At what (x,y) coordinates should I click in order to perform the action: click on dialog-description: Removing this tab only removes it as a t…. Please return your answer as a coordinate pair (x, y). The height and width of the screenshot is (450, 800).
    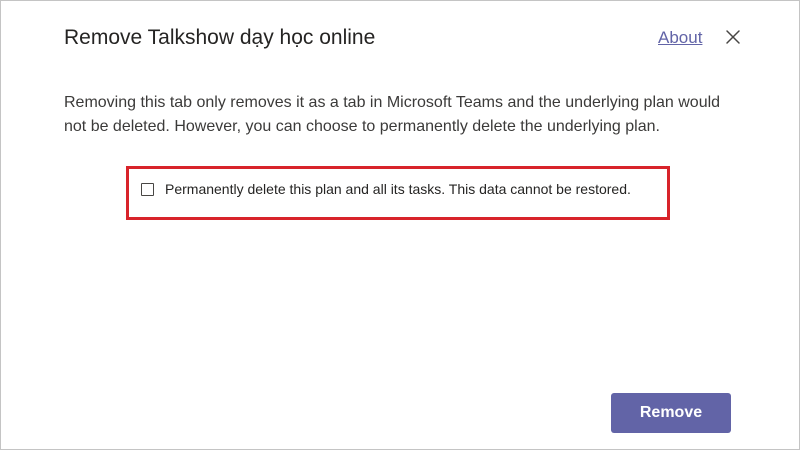
    Looking at the image, I should click on (392, 114).